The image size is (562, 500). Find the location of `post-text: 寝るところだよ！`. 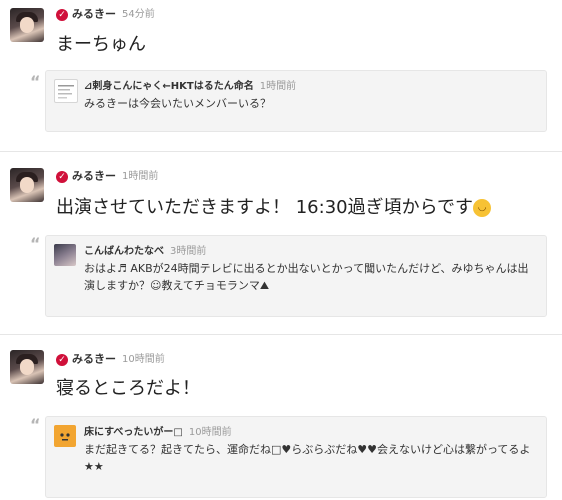

post-text: 寝るところだよ！ is located at coordinates (128, 388).